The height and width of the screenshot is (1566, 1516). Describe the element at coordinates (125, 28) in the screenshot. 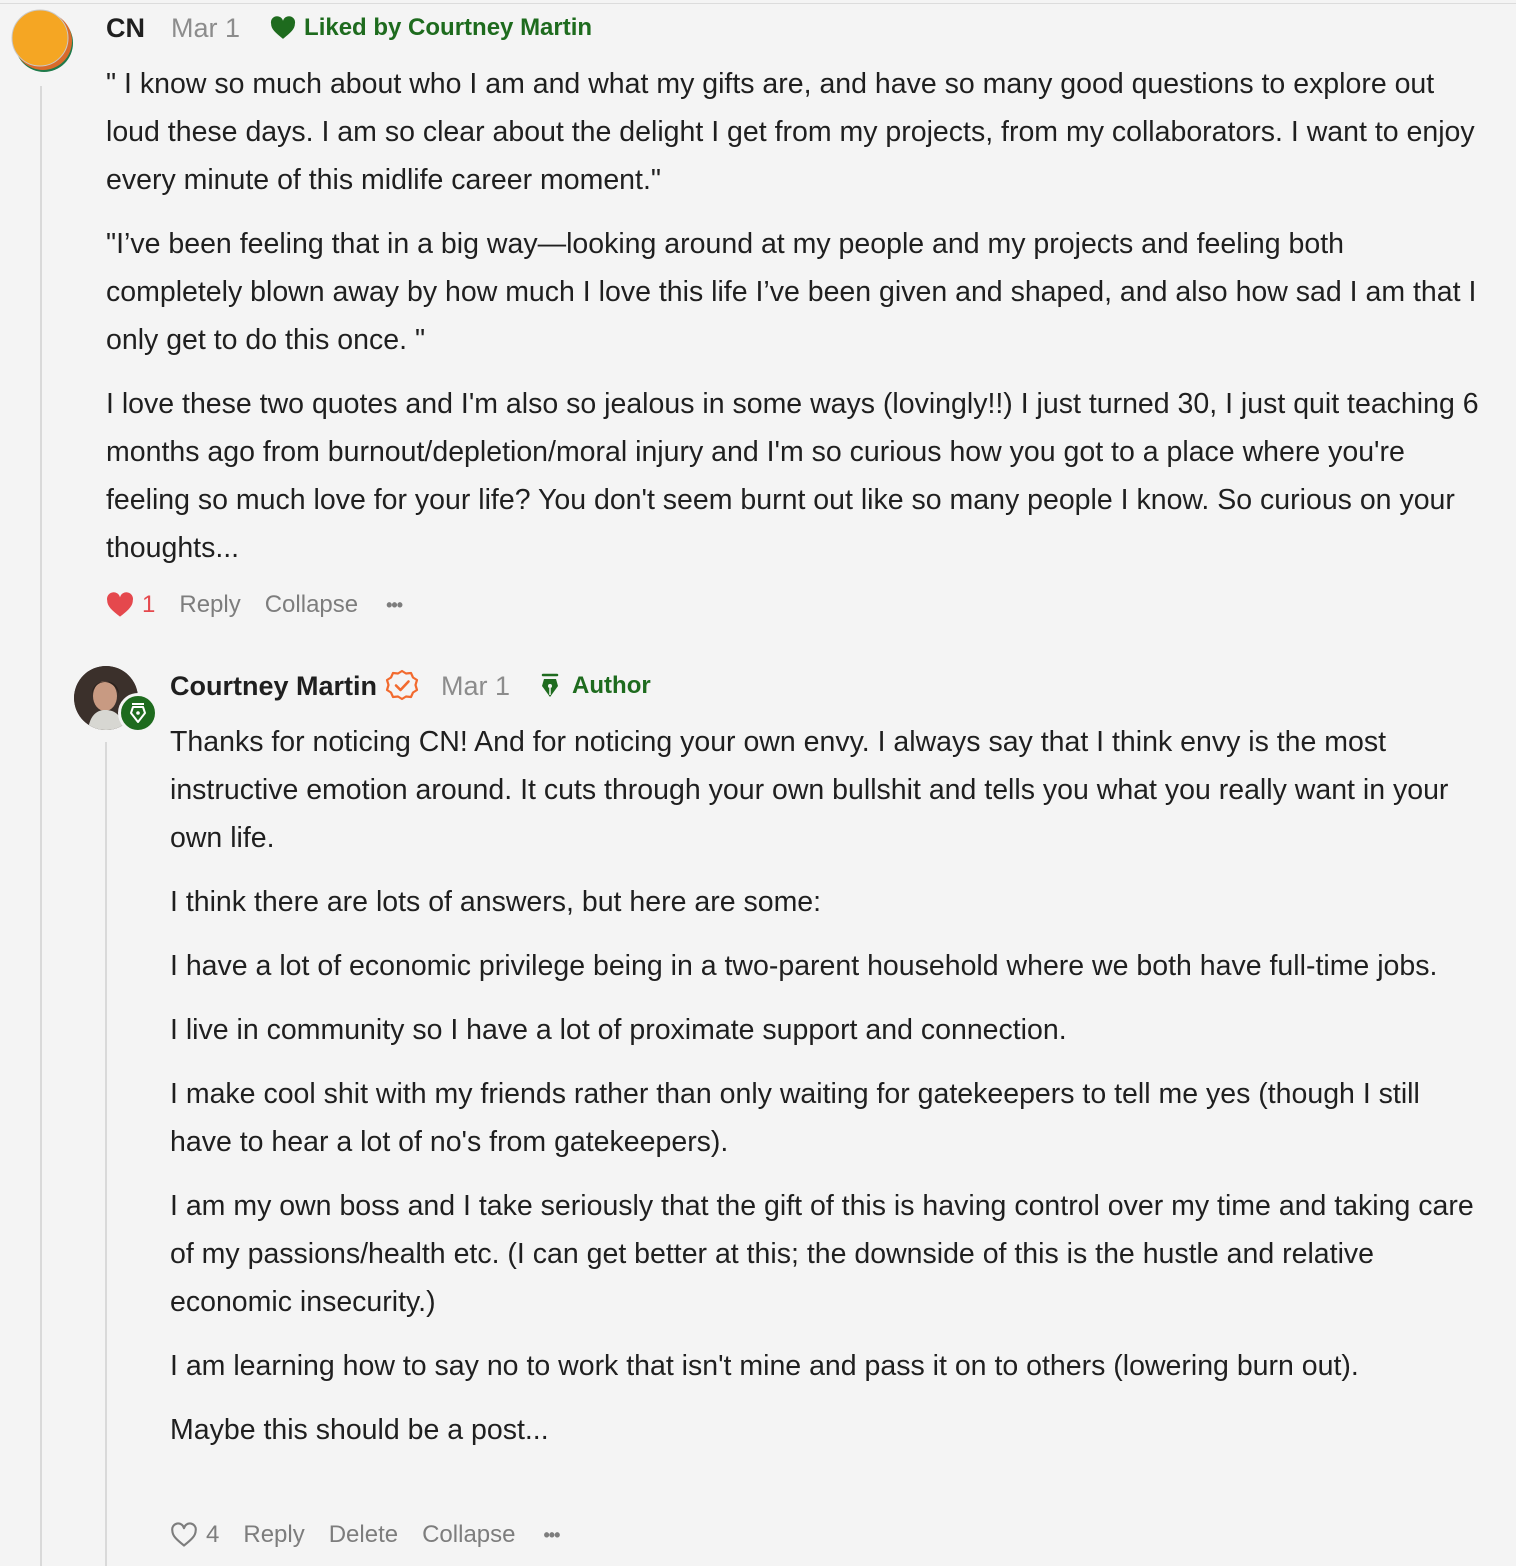

I see `comment-author: CN` at that location.